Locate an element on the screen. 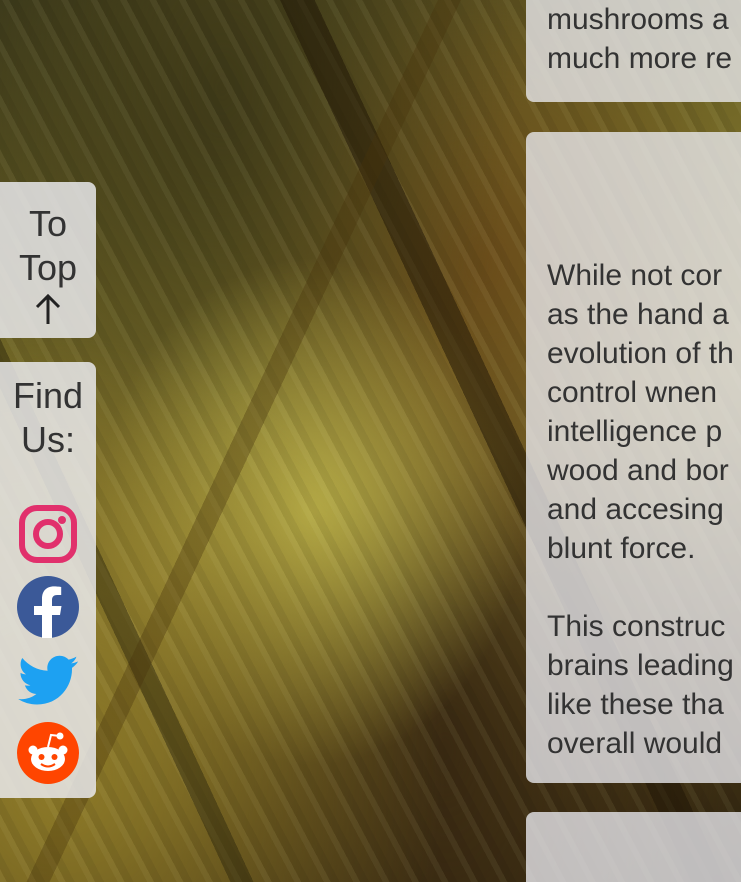 This screenshot has width=741, height=882. to-top-label-line1: To is located at coordinates (48, 223).